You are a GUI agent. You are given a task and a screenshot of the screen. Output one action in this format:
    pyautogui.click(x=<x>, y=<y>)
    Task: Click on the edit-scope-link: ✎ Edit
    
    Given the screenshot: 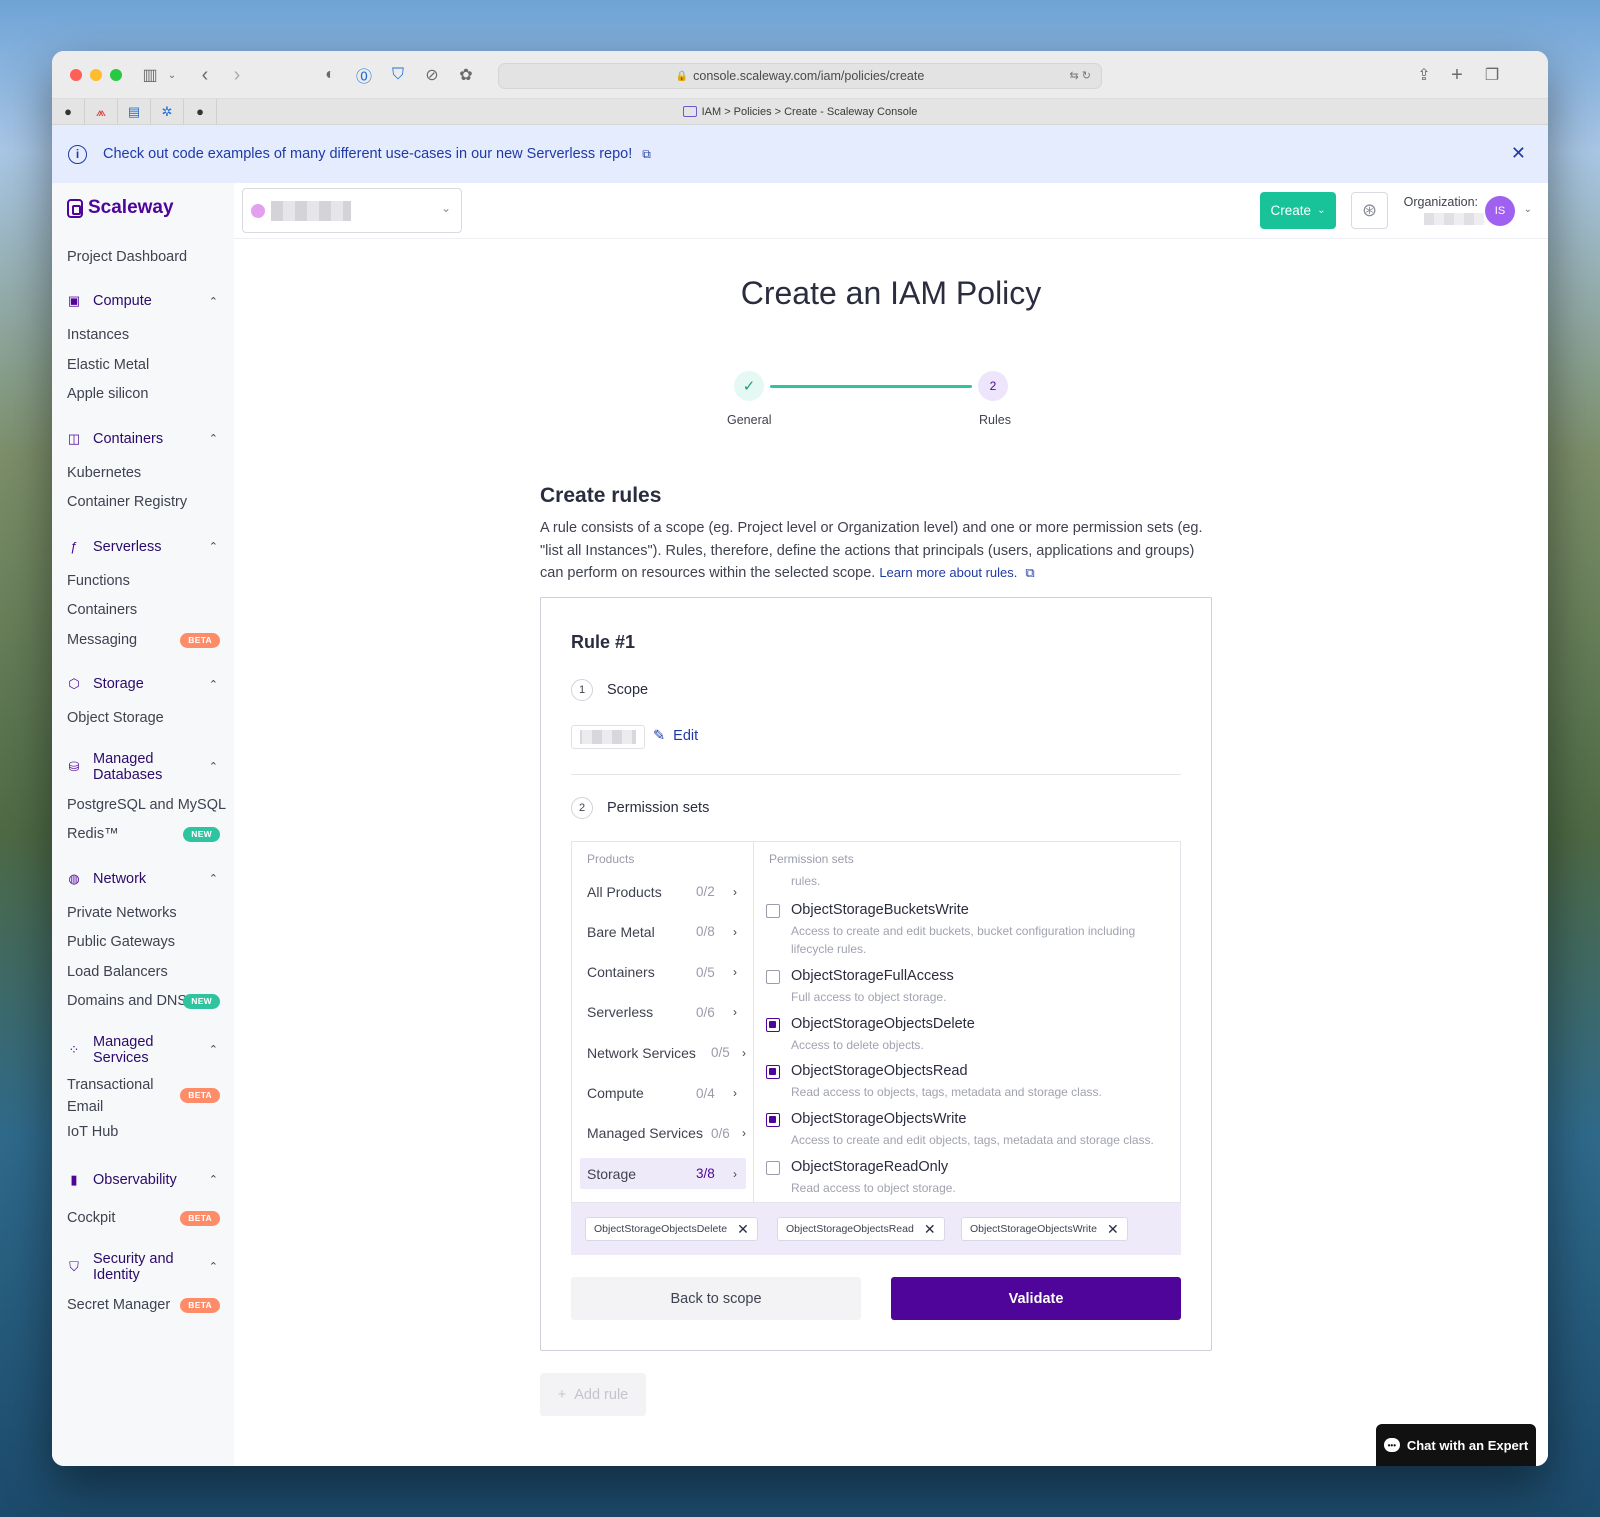 What is the action you would take?
    pyautogui.click(x=675, y=736)
    